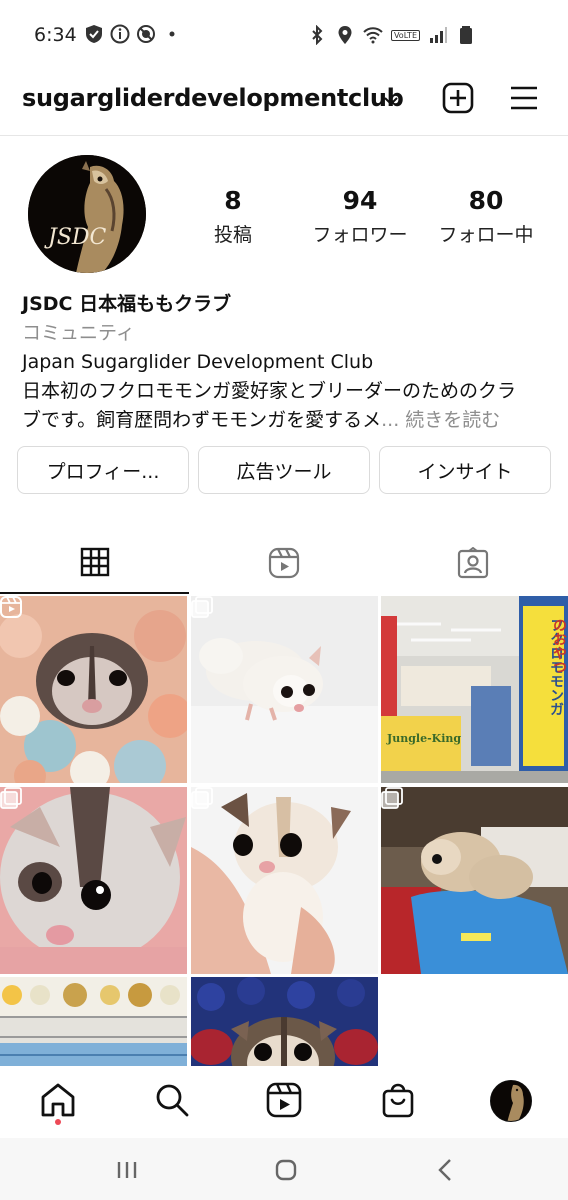 The height and width of the screenshot is (1200, 568). What do you see at coordinates (284, 470) in the screenshot?
I see `ad-tools-button: 広告ツール` at bounding box center [284, 470].